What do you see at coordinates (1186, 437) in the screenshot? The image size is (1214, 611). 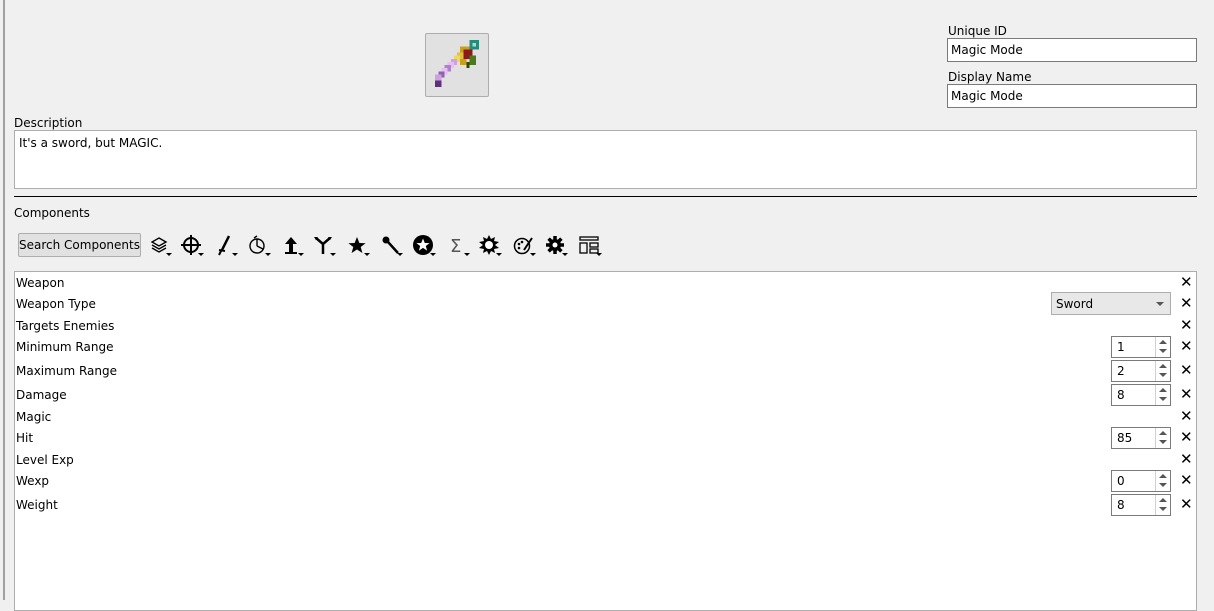 I see `remove-hit-button: ✕` at bounding box center [1186, 437].